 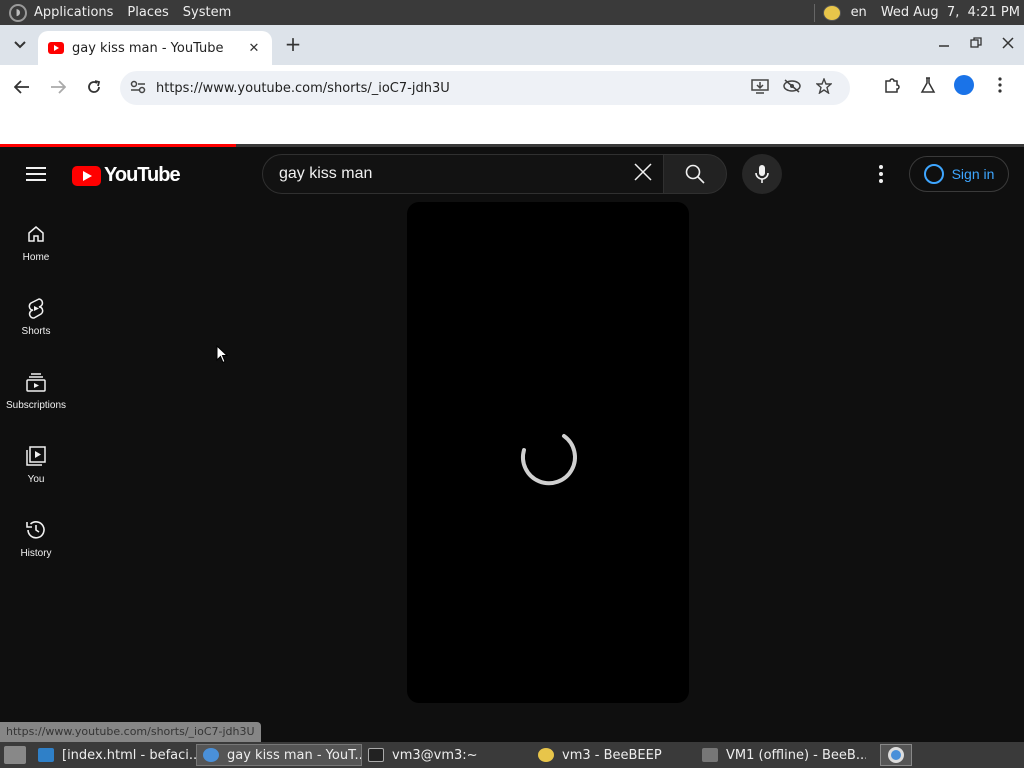 What do you see at coordinates (950, 12) in the screenshot?
I see `clock: Wed Aug 7, 4:21 PM` at bounding box center [950, 12].